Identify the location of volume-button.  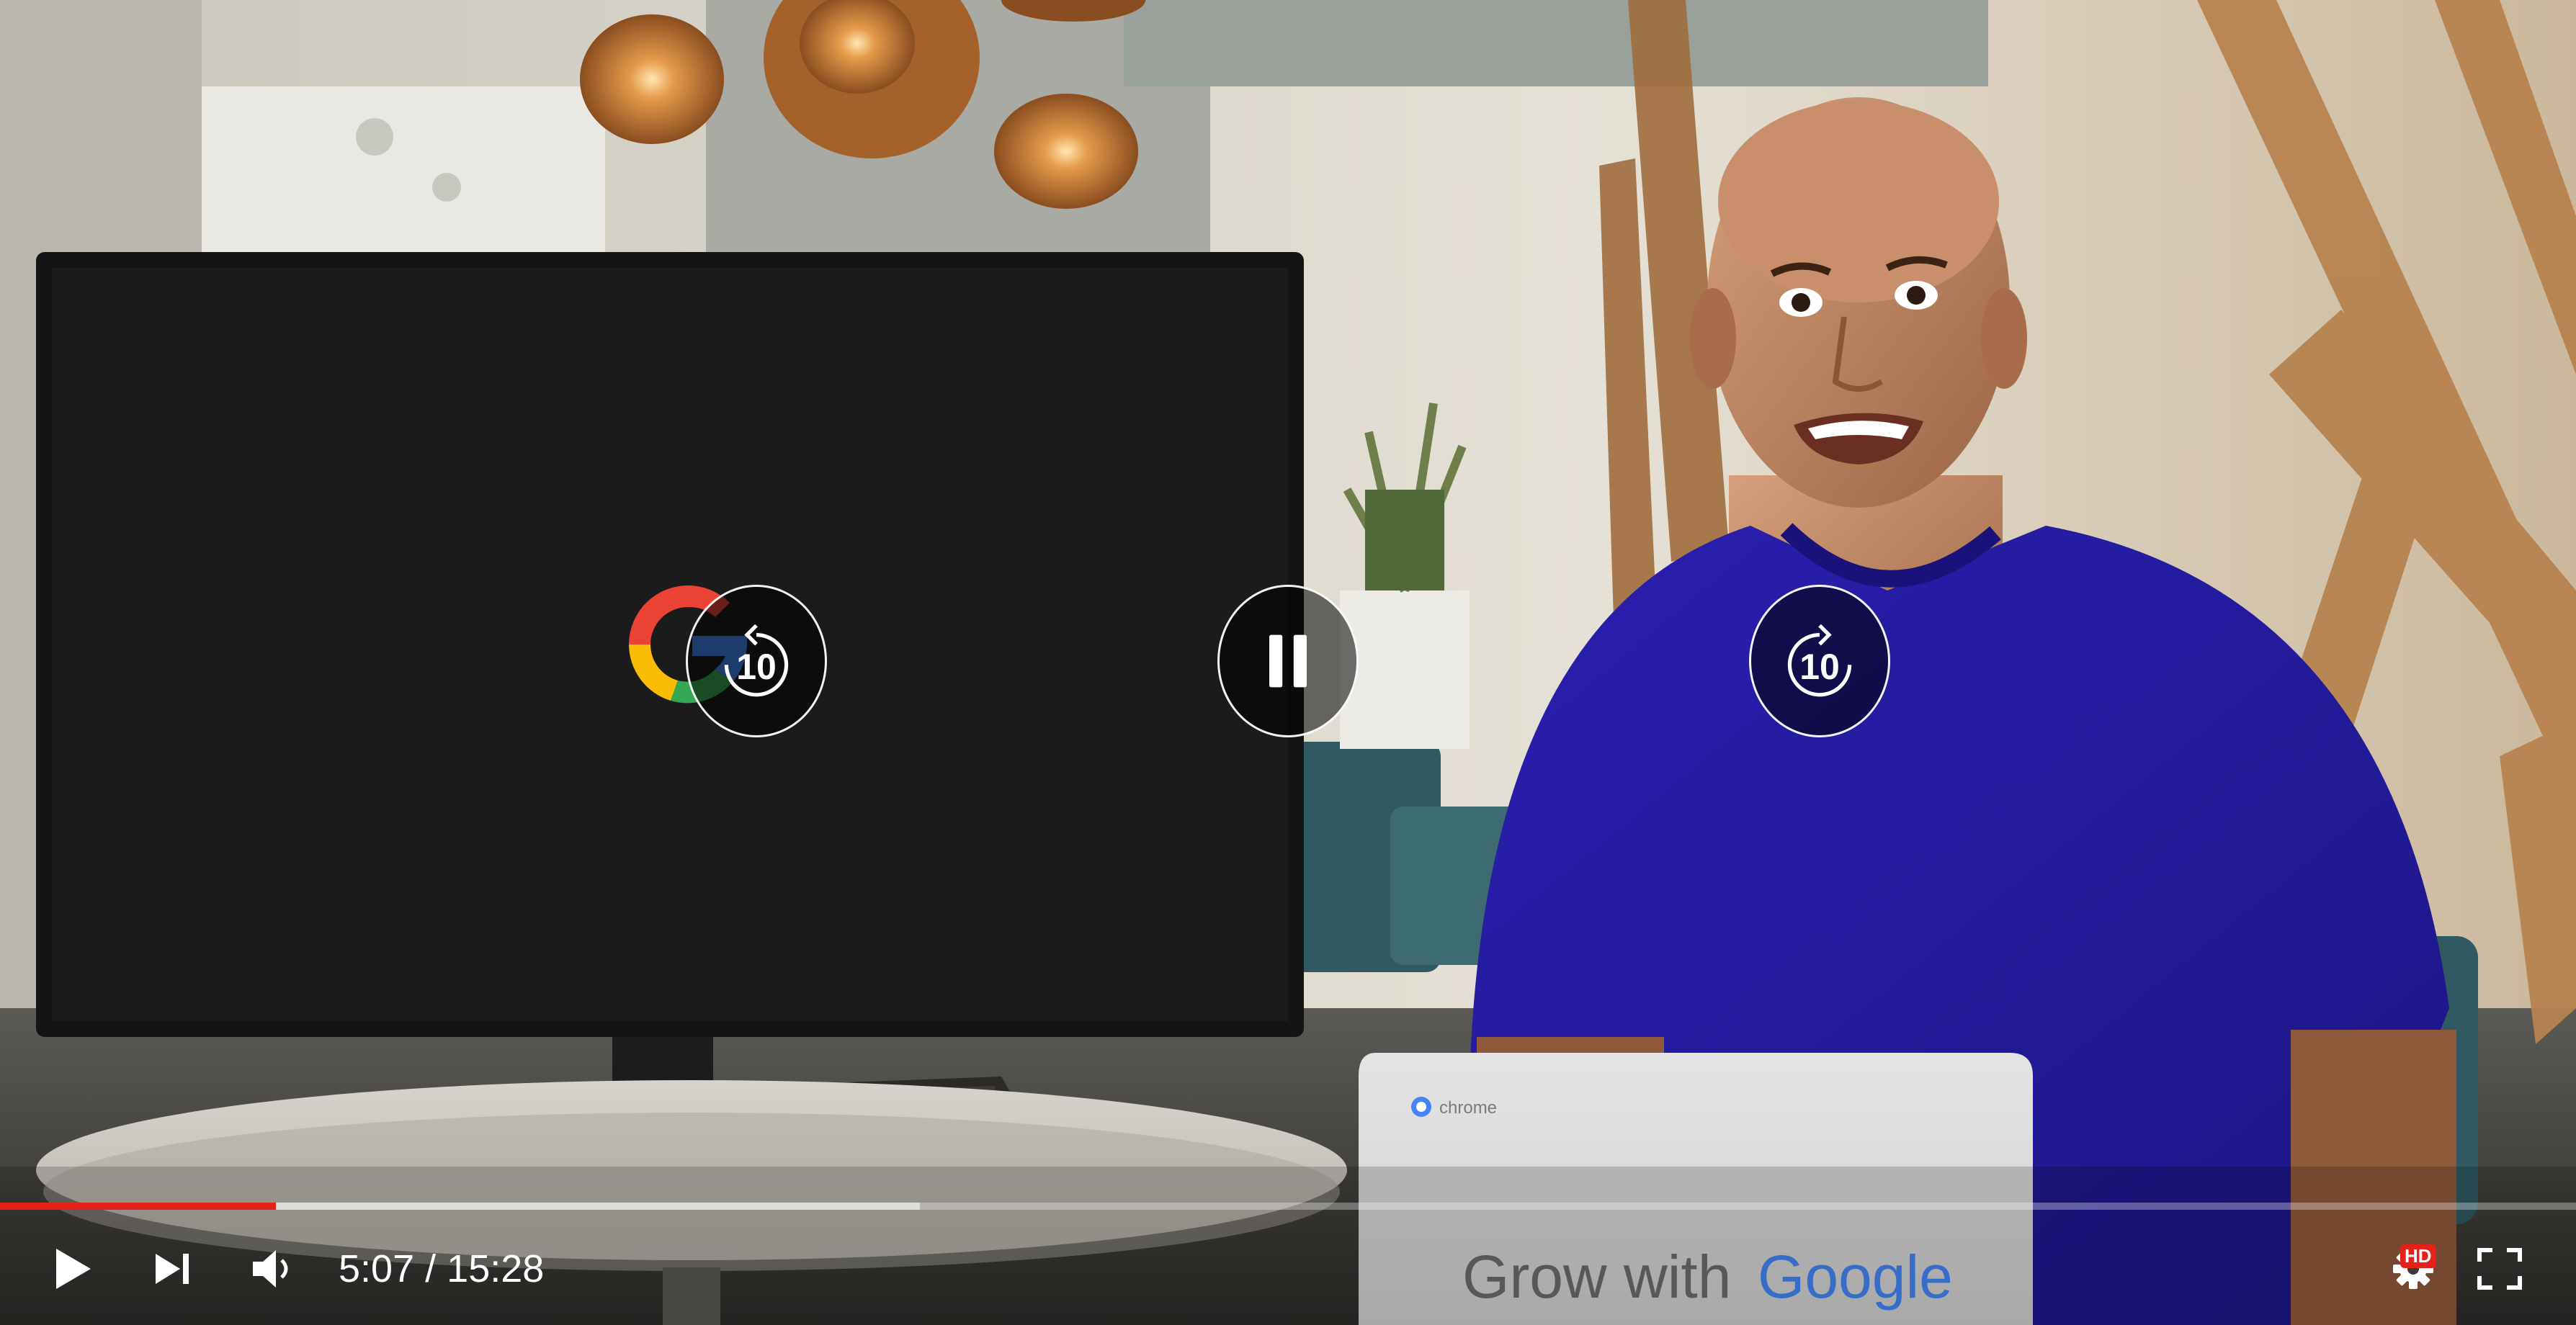
(274, 1269).